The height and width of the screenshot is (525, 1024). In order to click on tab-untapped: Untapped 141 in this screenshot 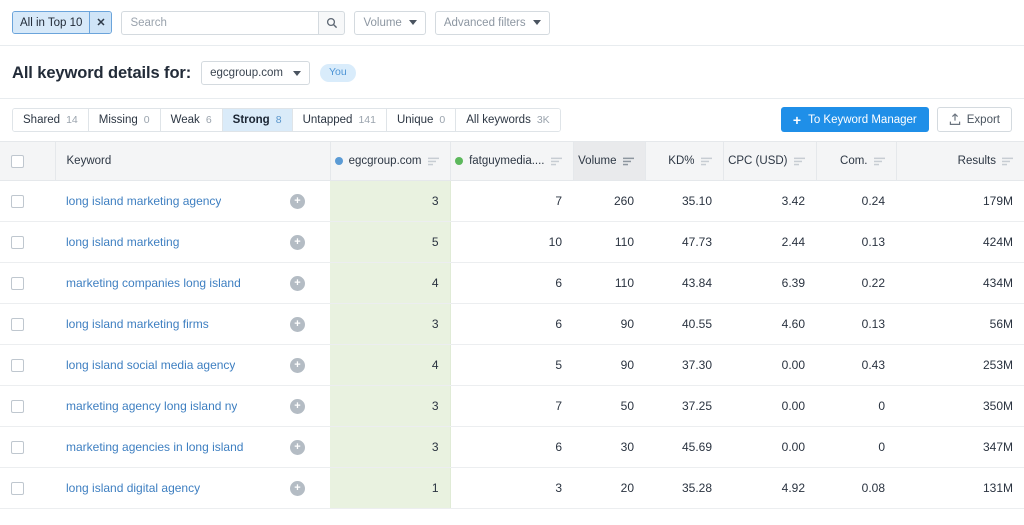, I will do `click(339, 119)`.